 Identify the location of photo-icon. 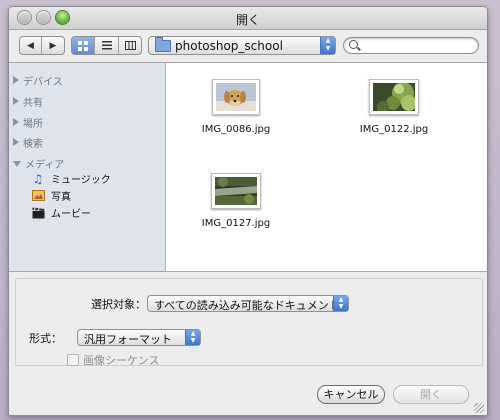
(38, 196).